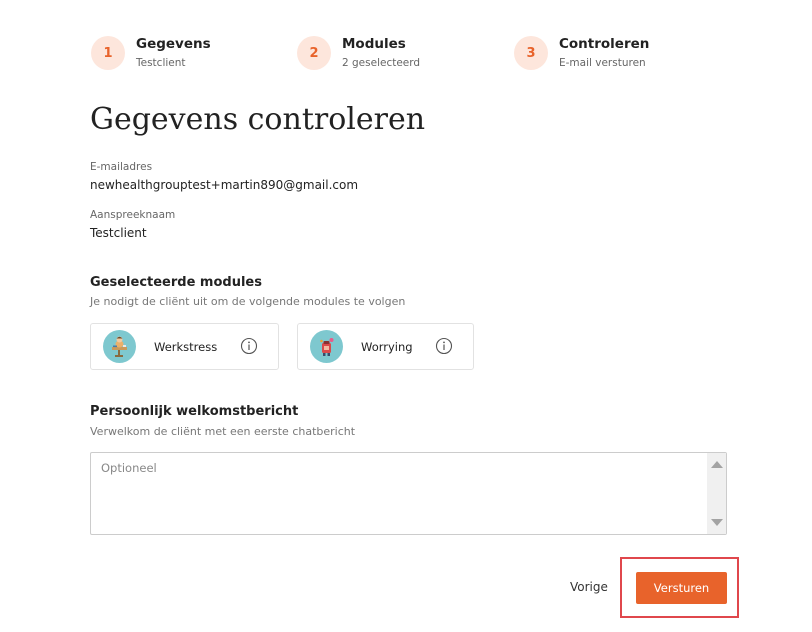 The image size is (812, 632). What do you see at coordinates (531, 53) in the screenshot?
I see `step-number-circle: 3` at bounding box center [531, 53].